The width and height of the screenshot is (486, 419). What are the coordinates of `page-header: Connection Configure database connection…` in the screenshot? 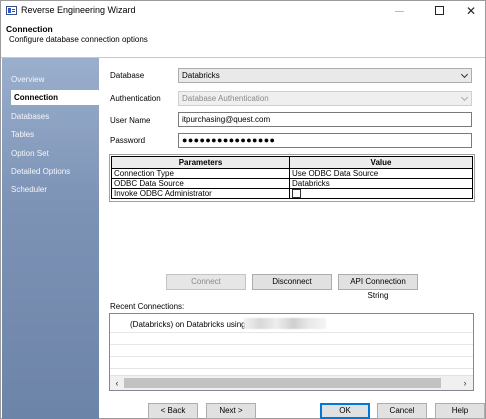 It's located at (243, 39).